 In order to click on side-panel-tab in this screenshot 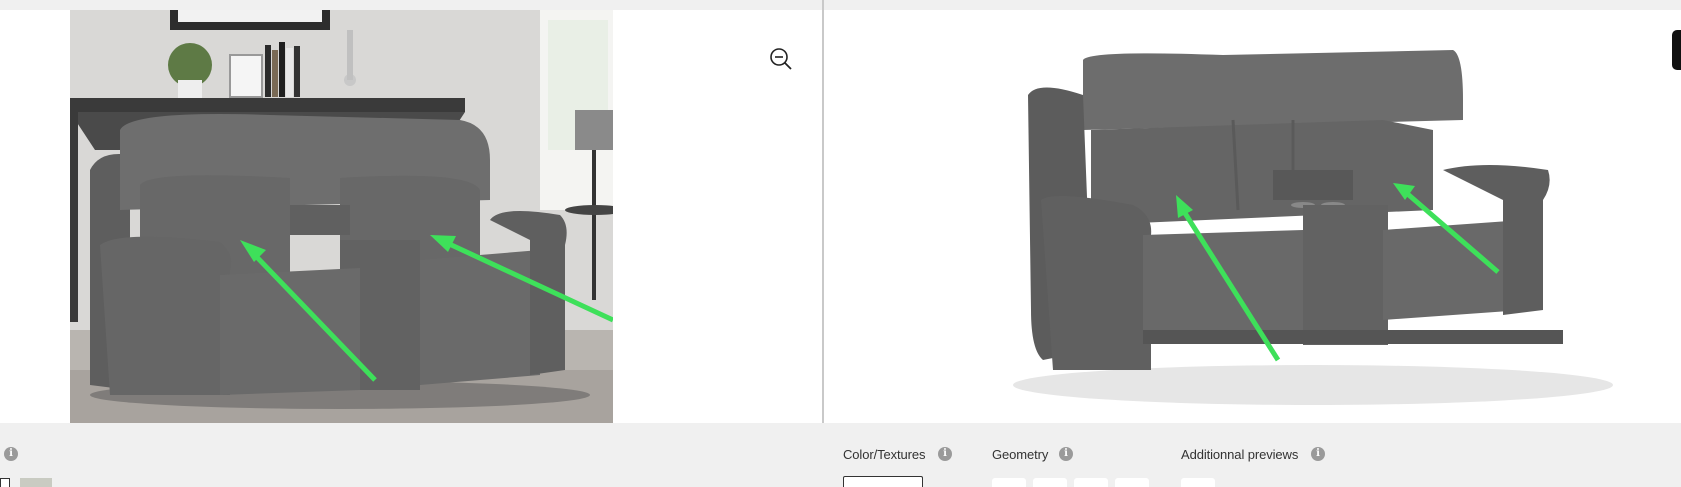, I will do `click(1676, 50)`.